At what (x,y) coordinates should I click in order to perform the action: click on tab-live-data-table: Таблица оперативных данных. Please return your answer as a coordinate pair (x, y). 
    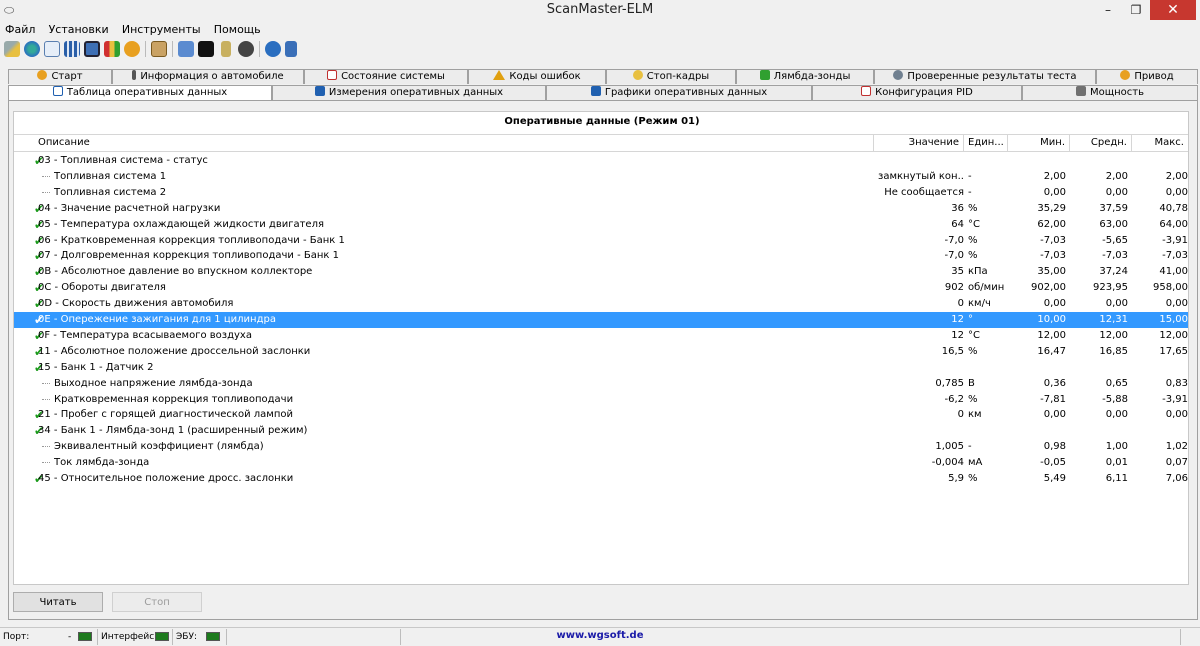
    Looking at the image, I should click on (140, 93).